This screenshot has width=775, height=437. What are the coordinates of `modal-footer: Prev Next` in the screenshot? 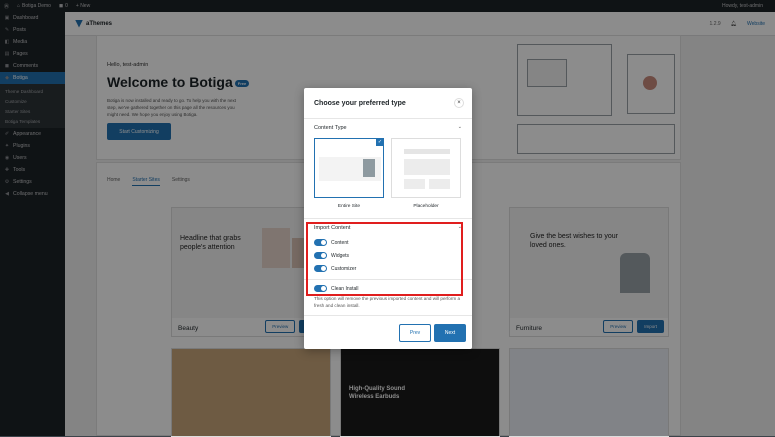 It's located at (388, 332).